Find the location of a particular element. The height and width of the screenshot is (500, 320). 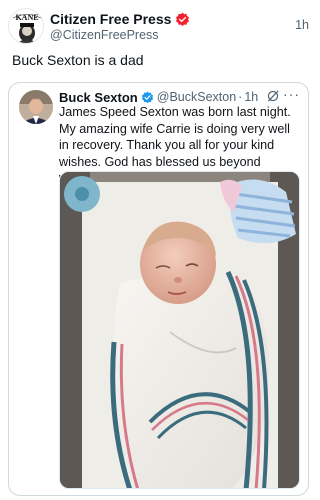

outer-timestamp: 1h is located at coordinates (302, 25).